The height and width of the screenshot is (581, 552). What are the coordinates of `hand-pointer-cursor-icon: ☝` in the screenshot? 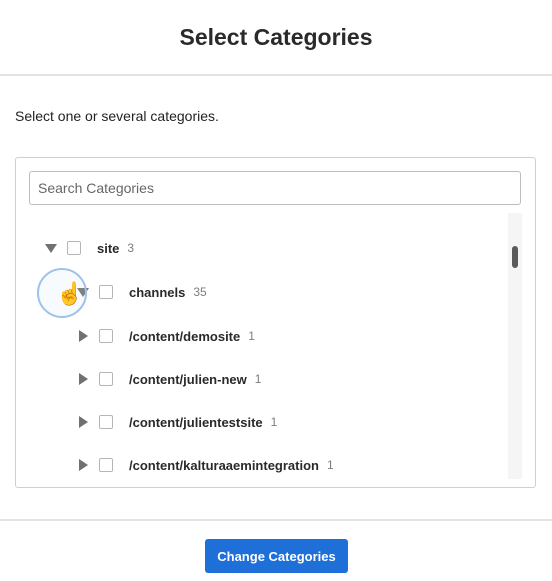 It's located at (70, 293).